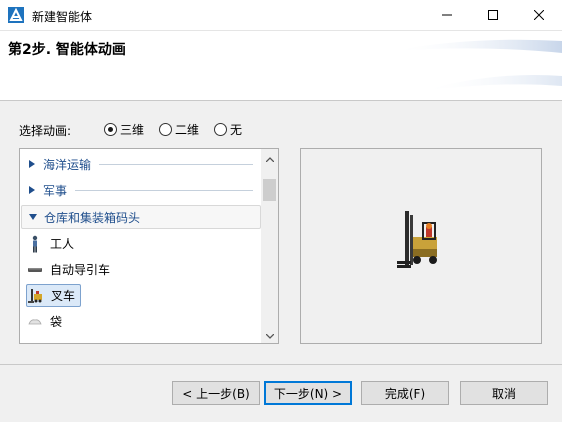 The width and height of the screenshot is (562, 422). Describe the element at coordinates (281, 15) in the screenshot. I see `title-bar: 新建智能体` at that location.